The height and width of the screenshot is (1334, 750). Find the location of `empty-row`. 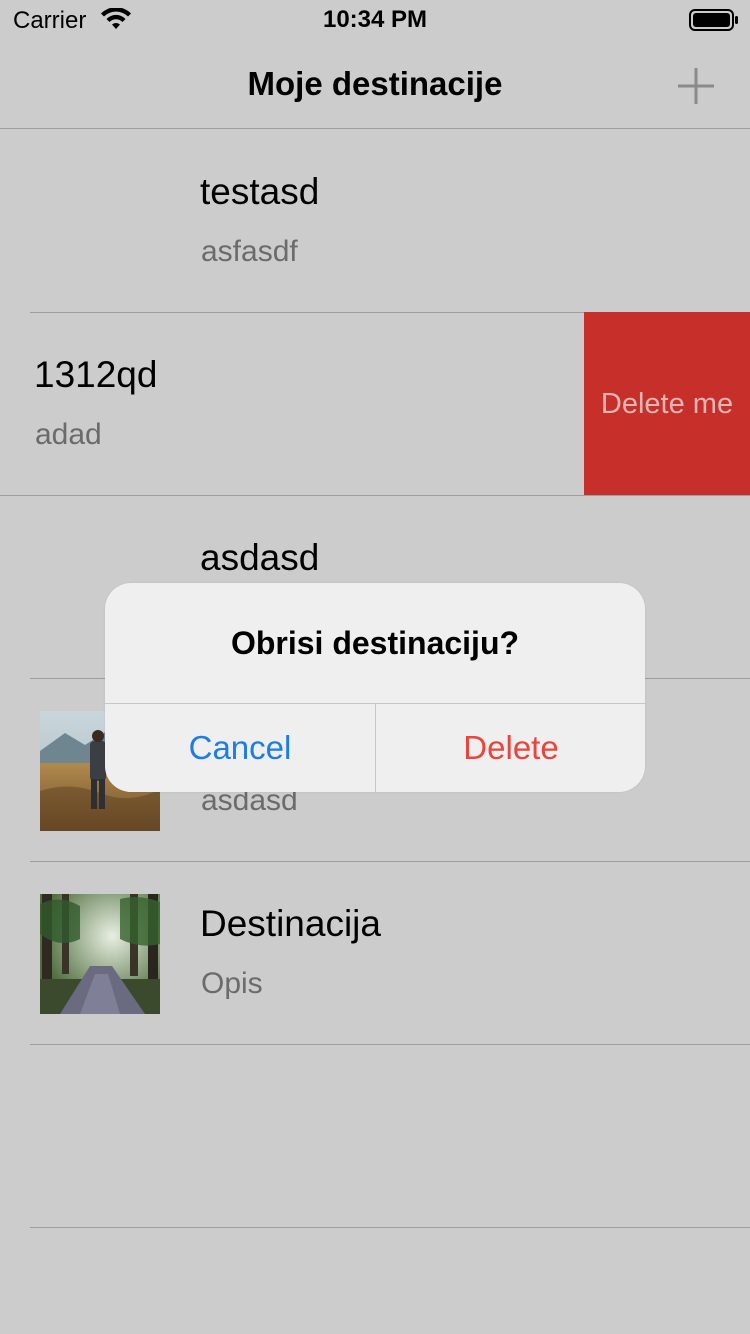

empty-row is located at coordinates (375, 1136).